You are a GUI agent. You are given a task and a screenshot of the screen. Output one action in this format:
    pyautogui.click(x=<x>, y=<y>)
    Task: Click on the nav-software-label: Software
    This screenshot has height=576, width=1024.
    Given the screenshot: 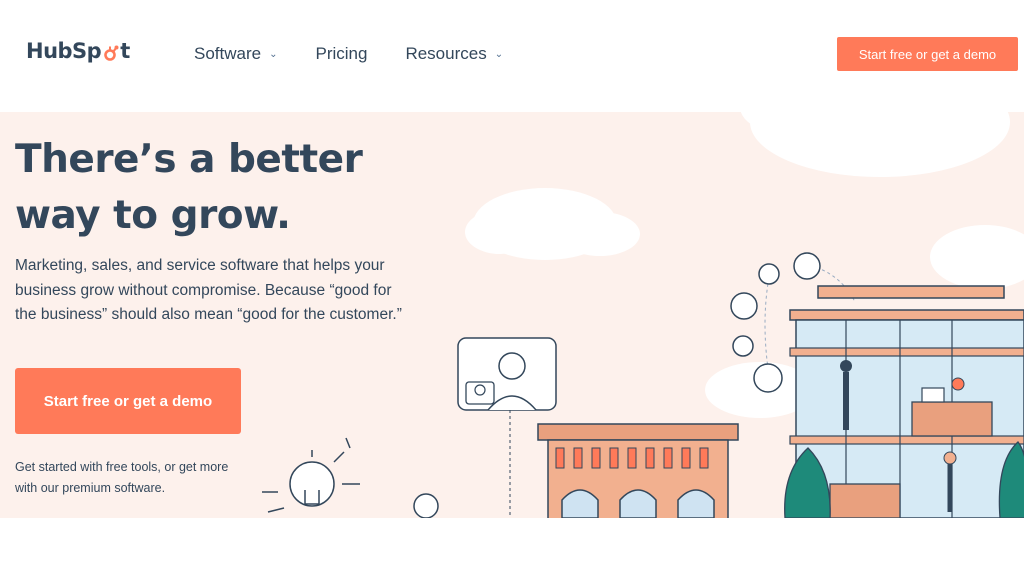 What is the action you would take?
    pyautogui.click(x=228, y=53)
    